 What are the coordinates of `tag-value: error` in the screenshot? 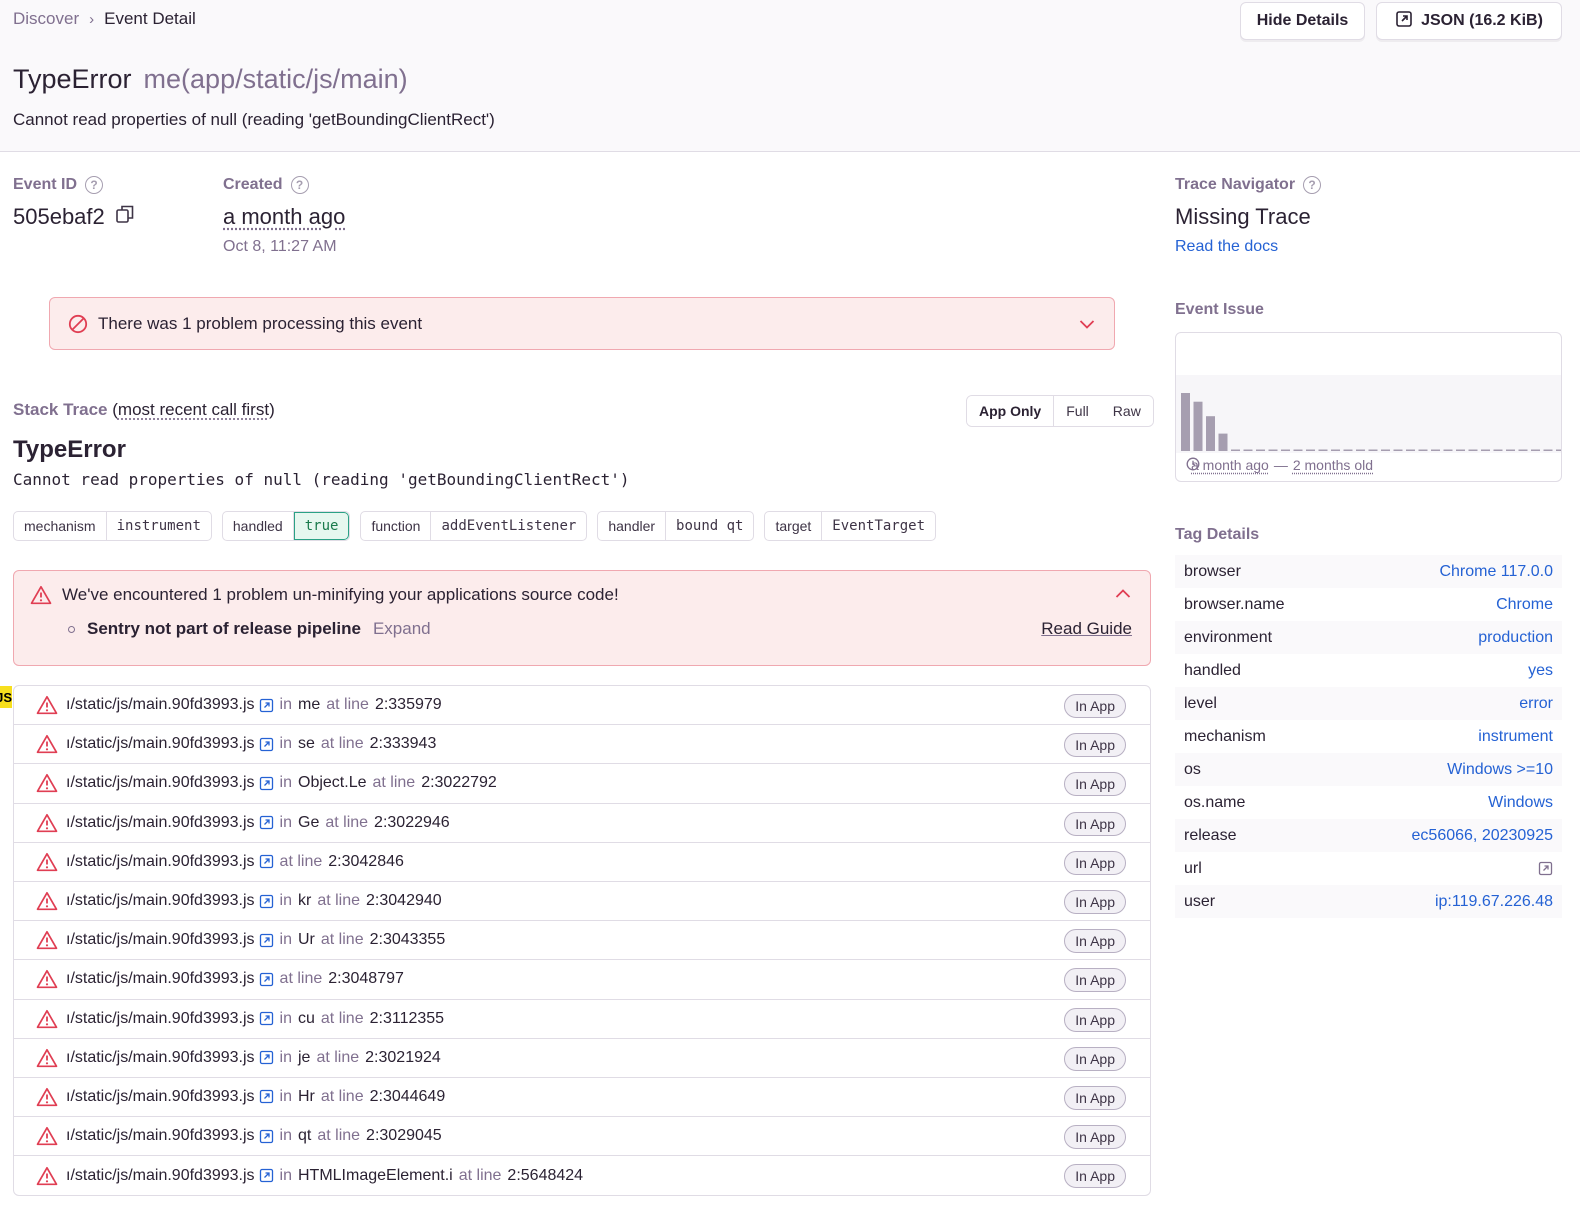 It's located at (1536, 704).